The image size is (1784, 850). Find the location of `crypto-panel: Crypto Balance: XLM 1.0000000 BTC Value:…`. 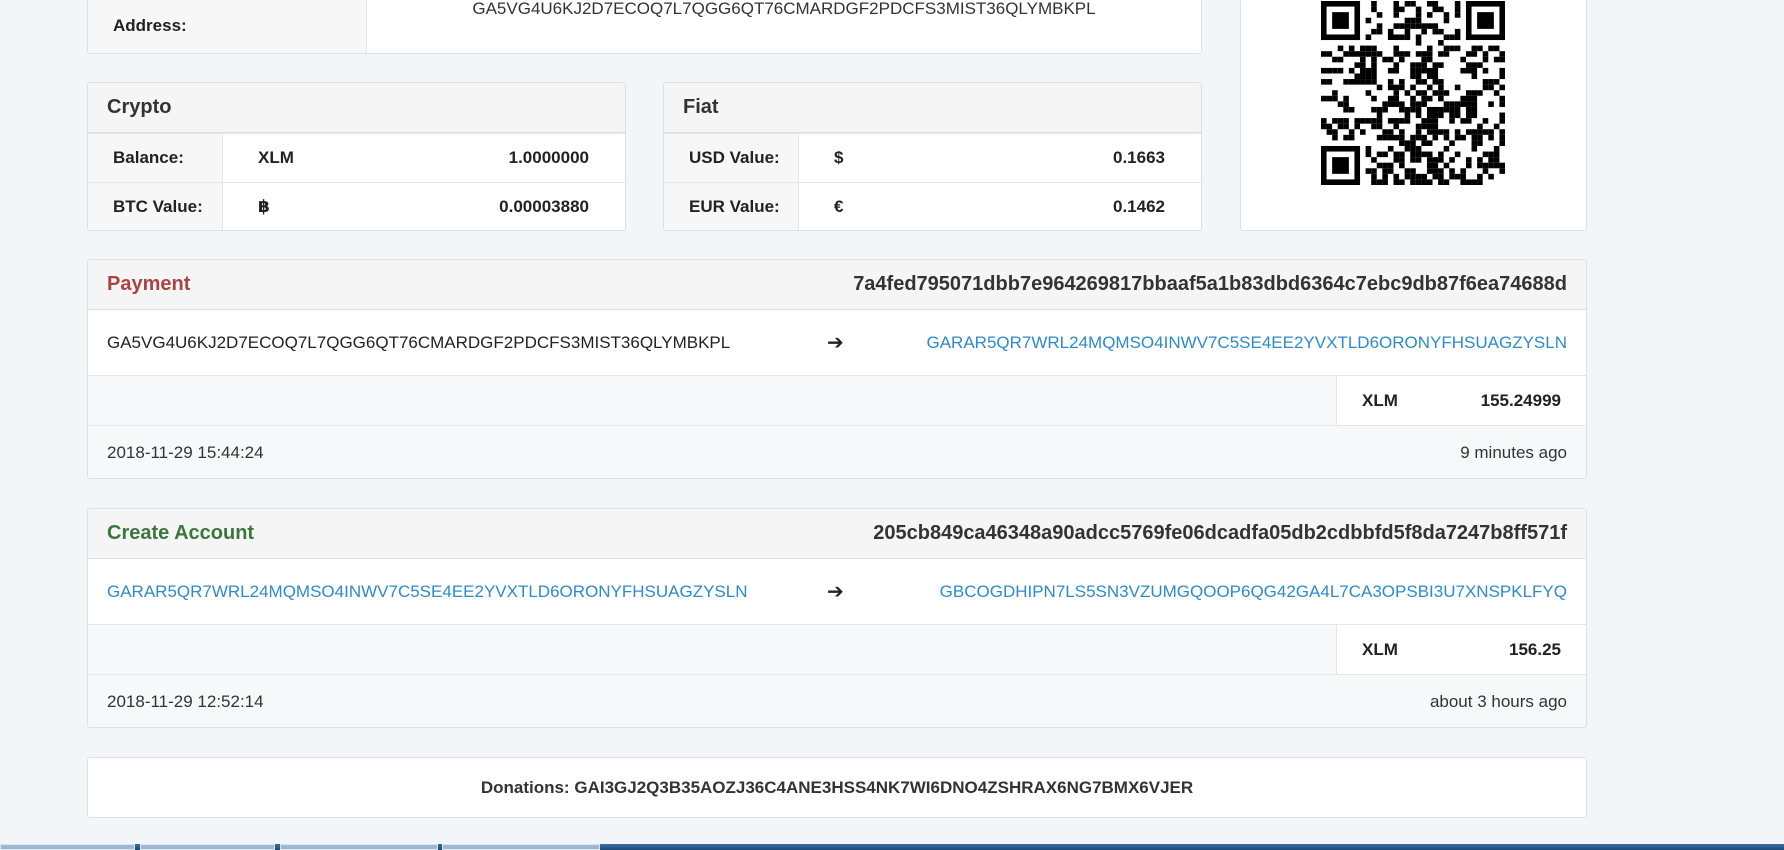

crypto-panel: Crypto Balance: XLM 1.0000000 BTC Value:… is located at coordinates (356, 156).